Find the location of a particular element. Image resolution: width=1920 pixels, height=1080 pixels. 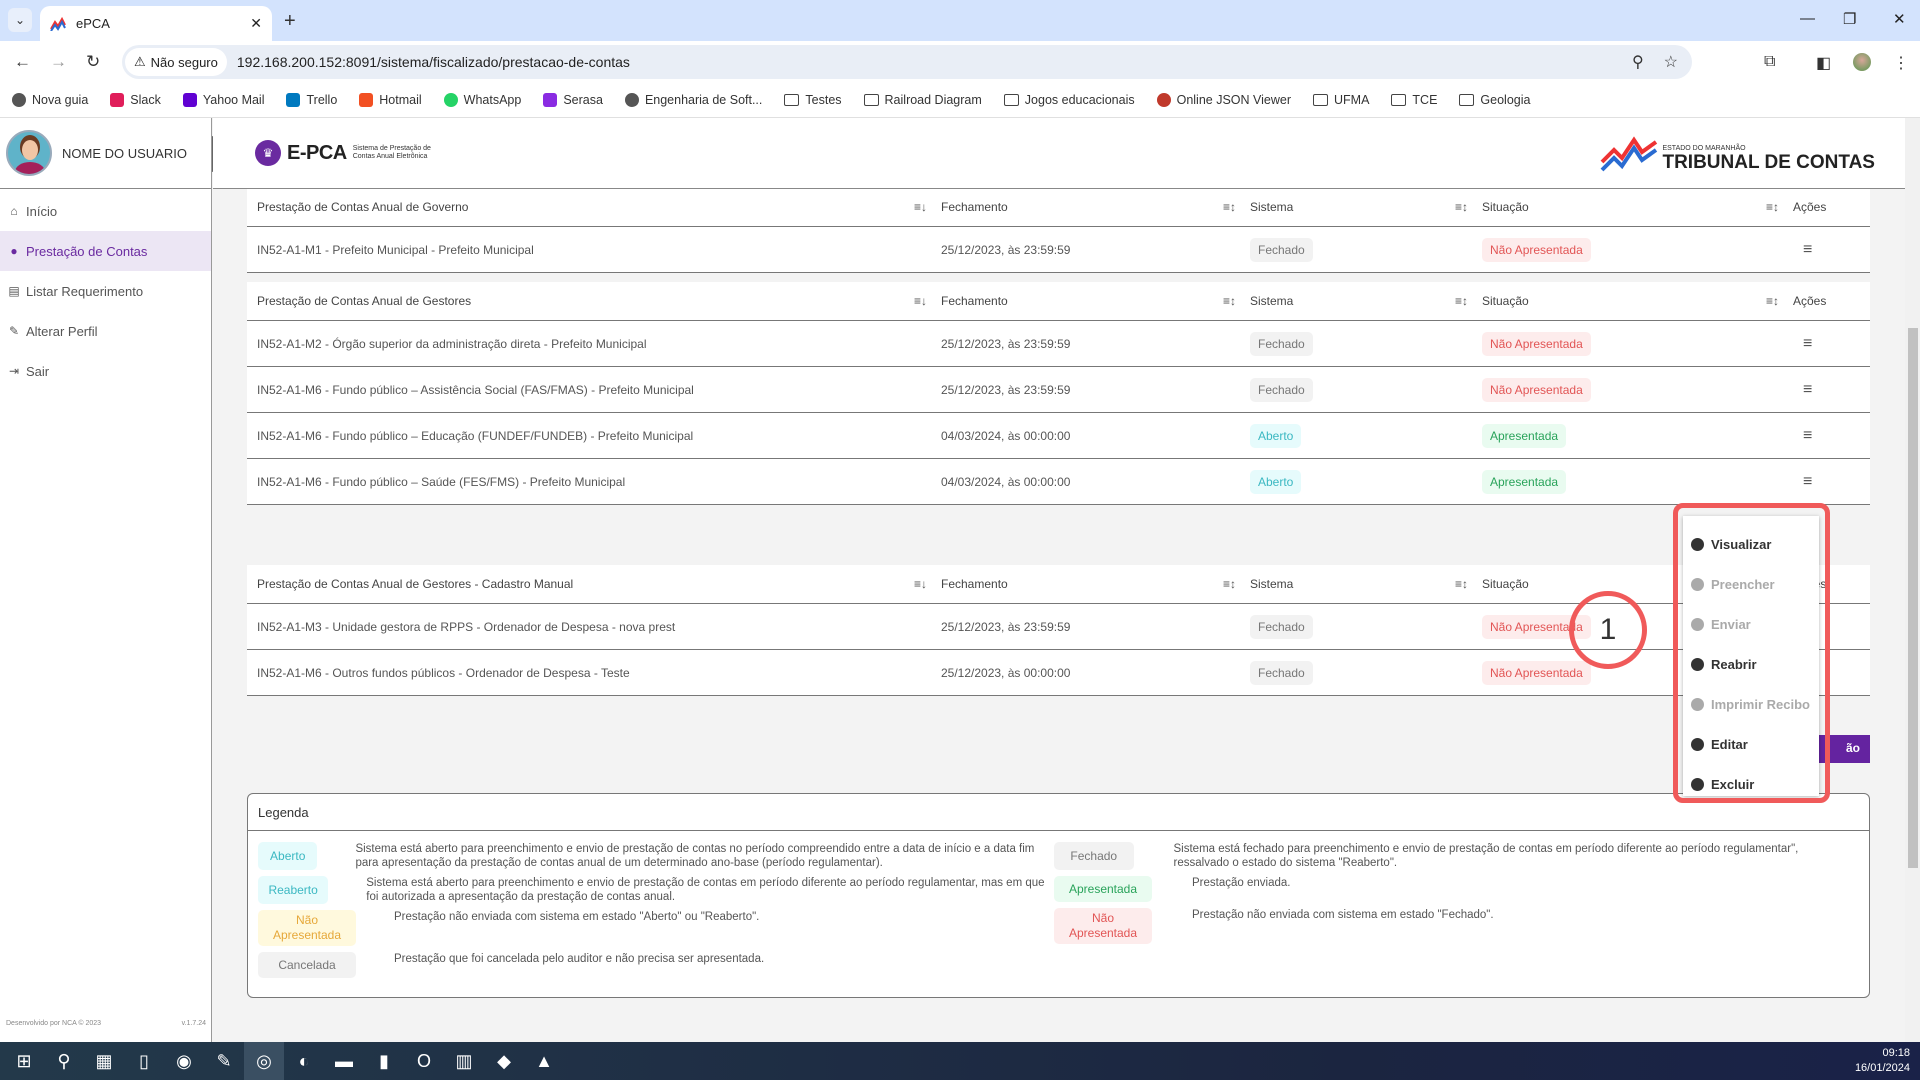

menu-item-label: Excluir is located at coordinates (1733, 784).